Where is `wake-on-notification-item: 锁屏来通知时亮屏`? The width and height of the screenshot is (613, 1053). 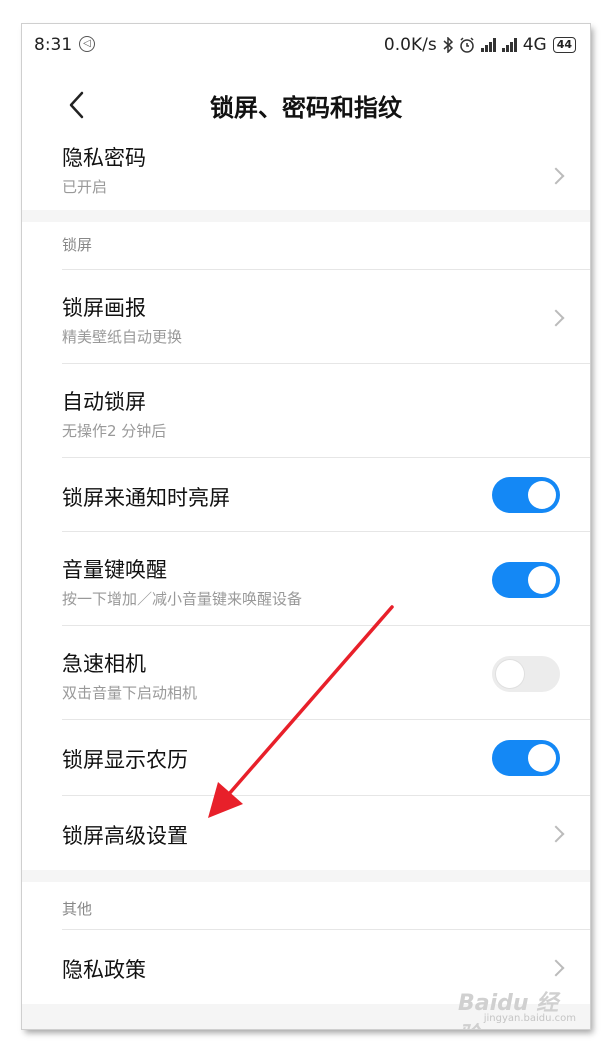 wake-on-notification-item: 锁屏来通知时亮屏 is located at coordinates (306, 495).